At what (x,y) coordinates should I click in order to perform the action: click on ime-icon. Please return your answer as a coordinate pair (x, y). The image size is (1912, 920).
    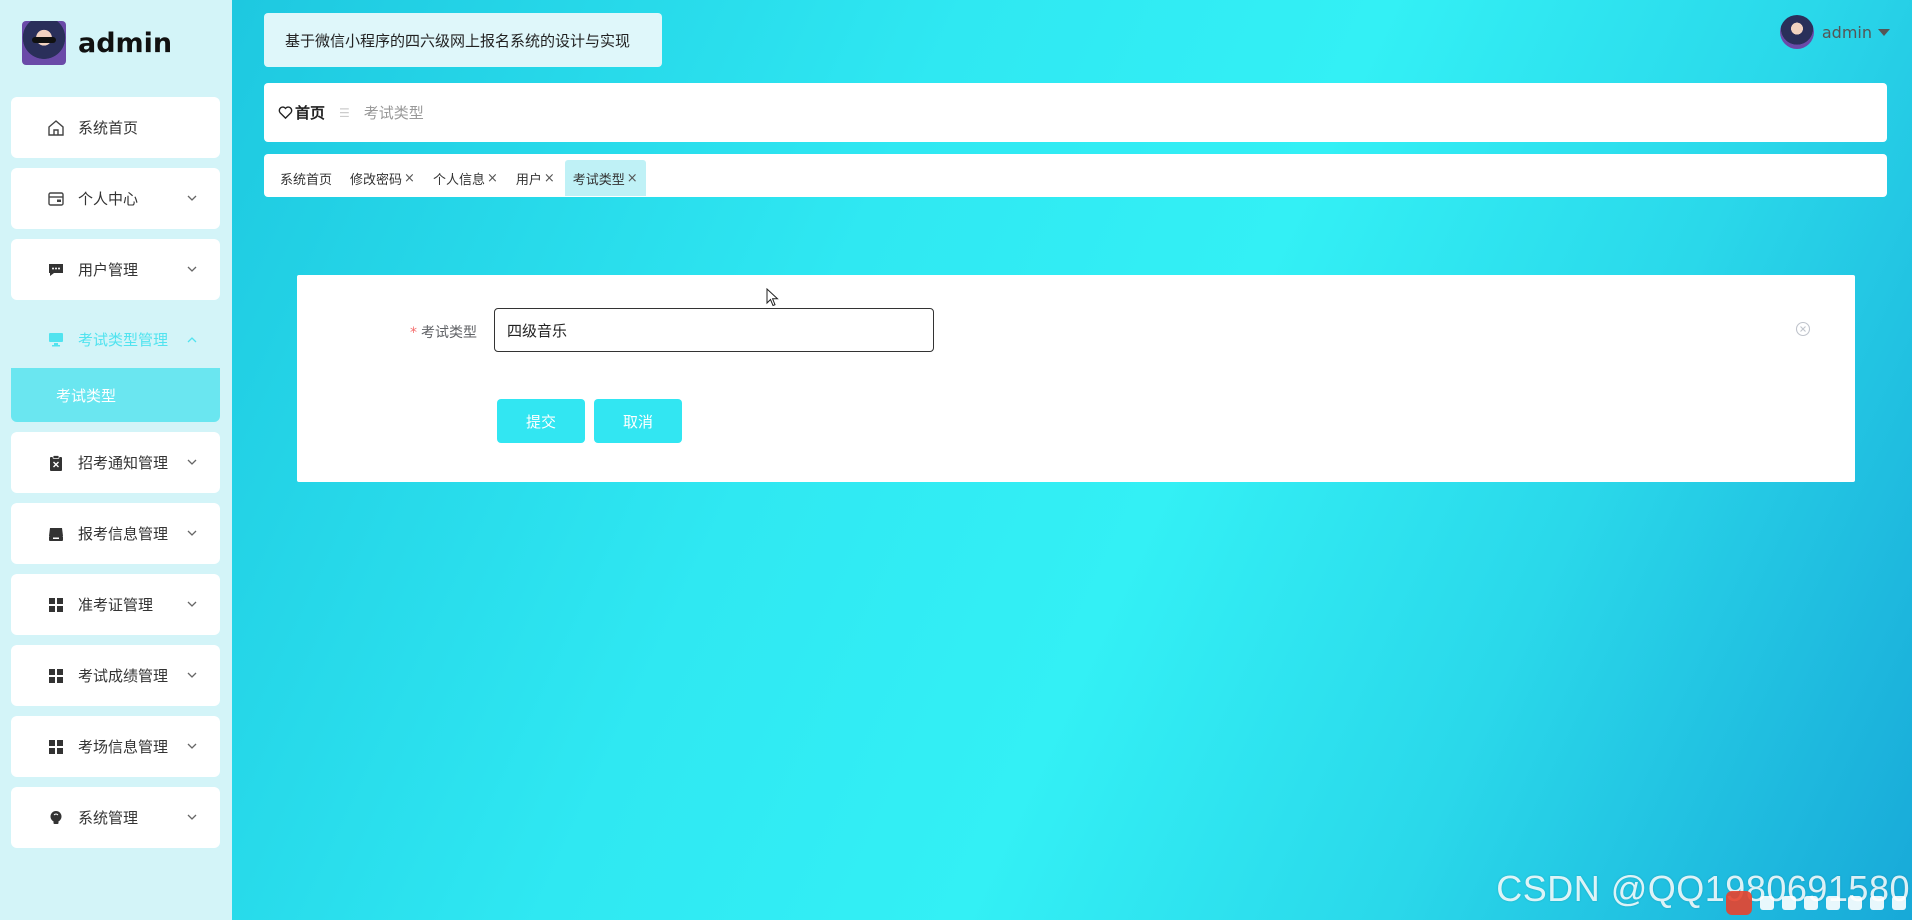
    Looking at the image, I should click on (1739, 903).